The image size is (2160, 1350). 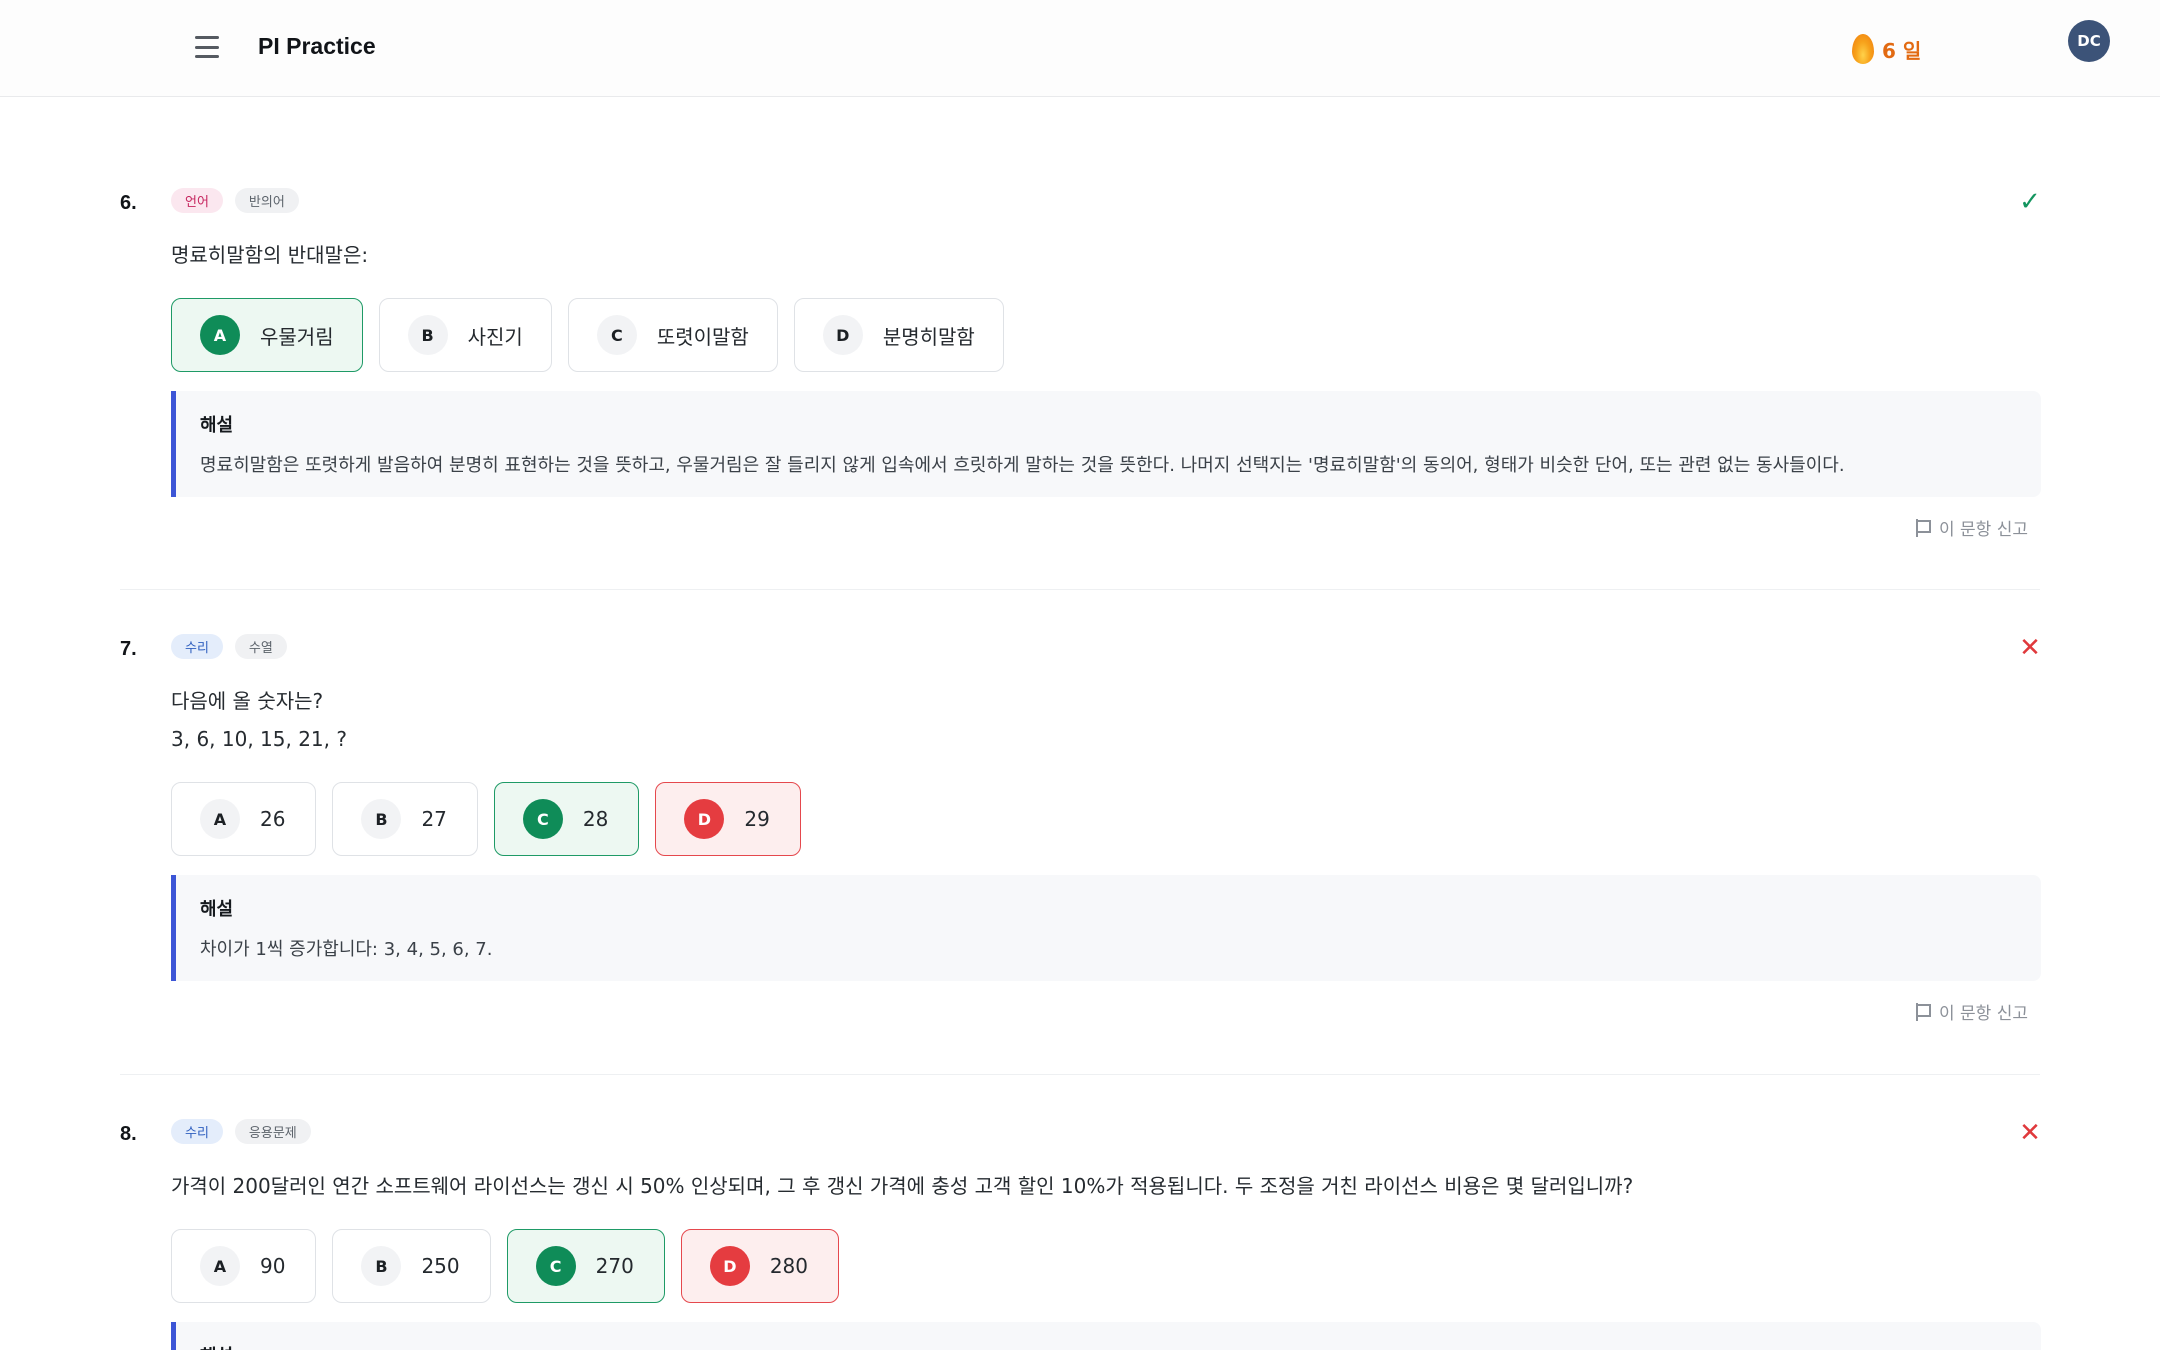 What do you see at coordinates (585, 1266) in the screenshot?
I see `option-c: C 270` at bounding box center [585, 1266].